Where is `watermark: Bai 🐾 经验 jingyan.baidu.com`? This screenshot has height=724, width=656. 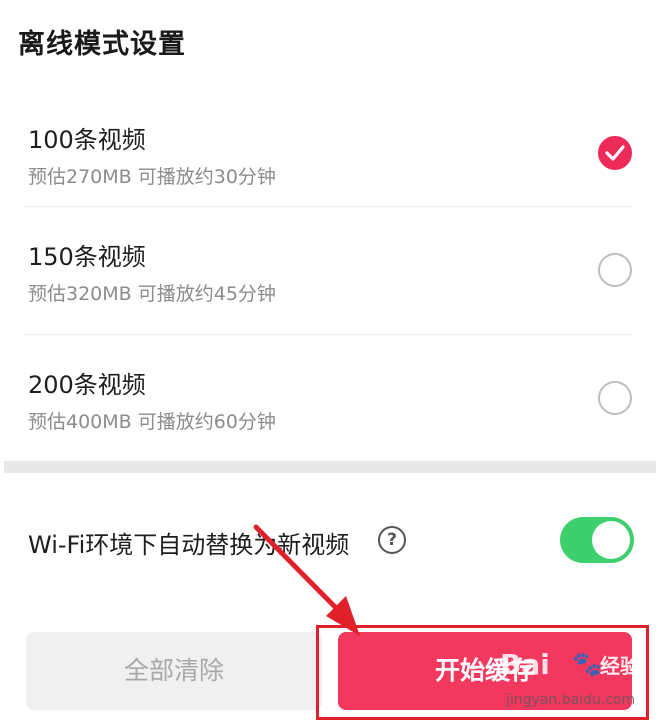 watermark: Bai 🐾 经验 jingyan.baidu.com is located at coordinates (575, 682).